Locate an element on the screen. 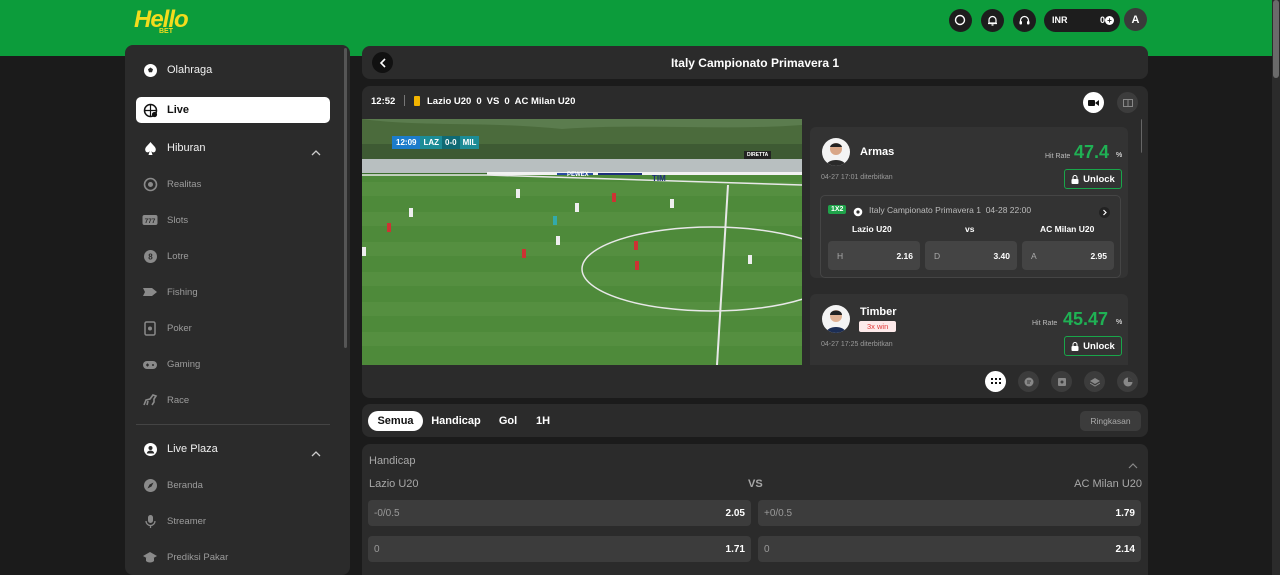 This screenshot has width=1280, height=575. sidebar-item-poker: Poker is located at coordinates (233, 328).